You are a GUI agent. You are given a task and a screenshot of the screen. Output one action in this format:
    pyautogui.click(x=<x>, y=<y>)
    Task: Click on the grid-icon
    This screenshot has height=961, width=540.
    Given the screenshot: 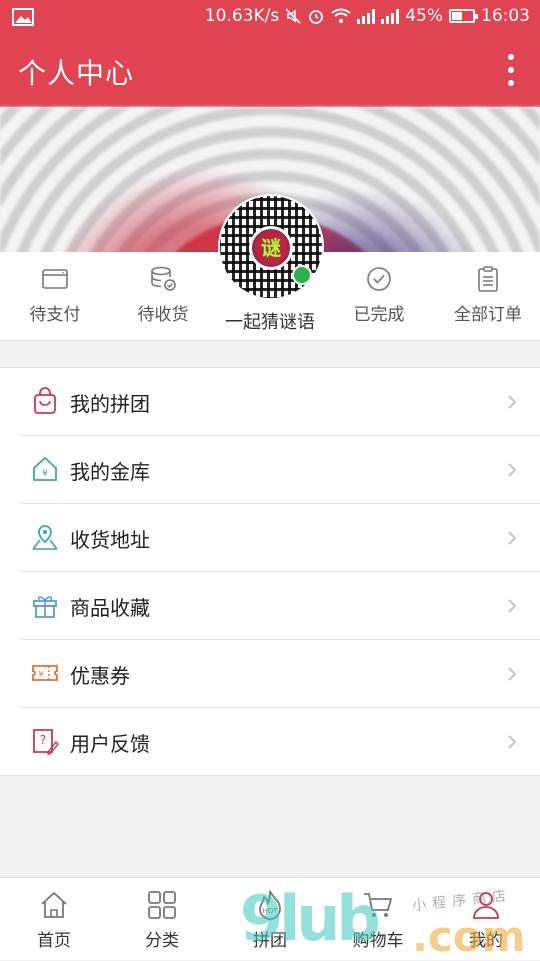 What is the action you would take?
    pyautogui.click(x=162, y=905)
    